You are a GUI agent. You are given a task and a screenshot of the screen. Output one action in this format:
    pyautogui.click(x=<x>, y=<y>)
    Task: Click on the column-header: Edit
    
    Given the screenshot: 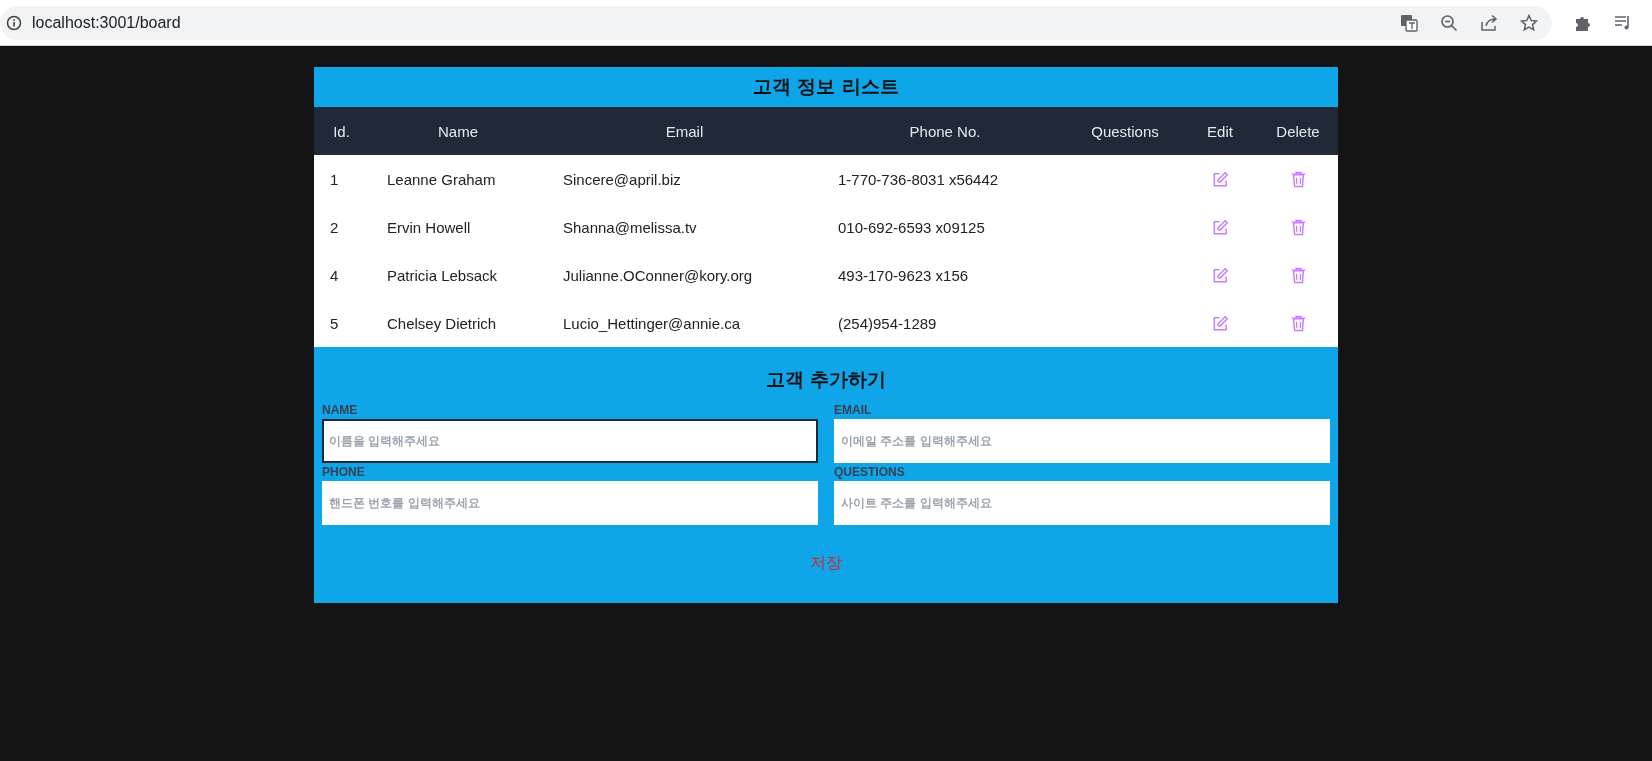 What is the action you would take?
    pyautogui.click(x=1220, y=131)
    